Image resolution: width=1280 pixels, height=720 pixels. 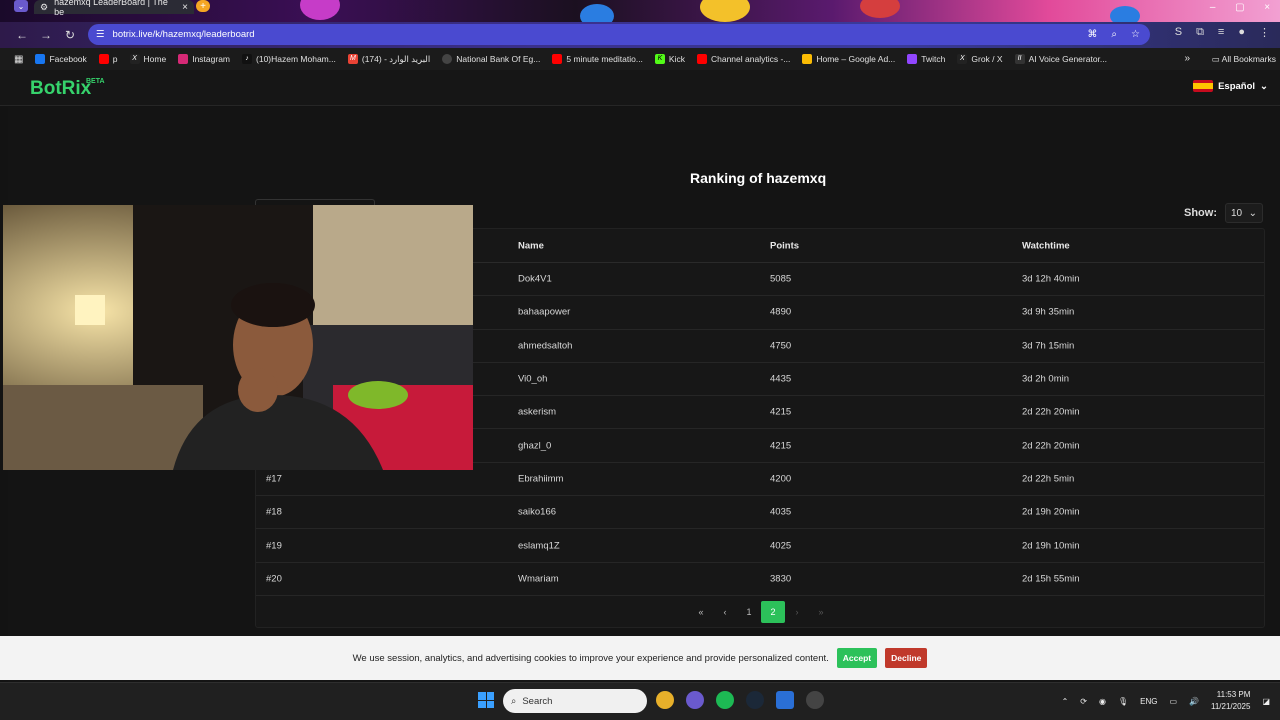 I want to click on network-icon: ▭, so click(x=1173, y=701).